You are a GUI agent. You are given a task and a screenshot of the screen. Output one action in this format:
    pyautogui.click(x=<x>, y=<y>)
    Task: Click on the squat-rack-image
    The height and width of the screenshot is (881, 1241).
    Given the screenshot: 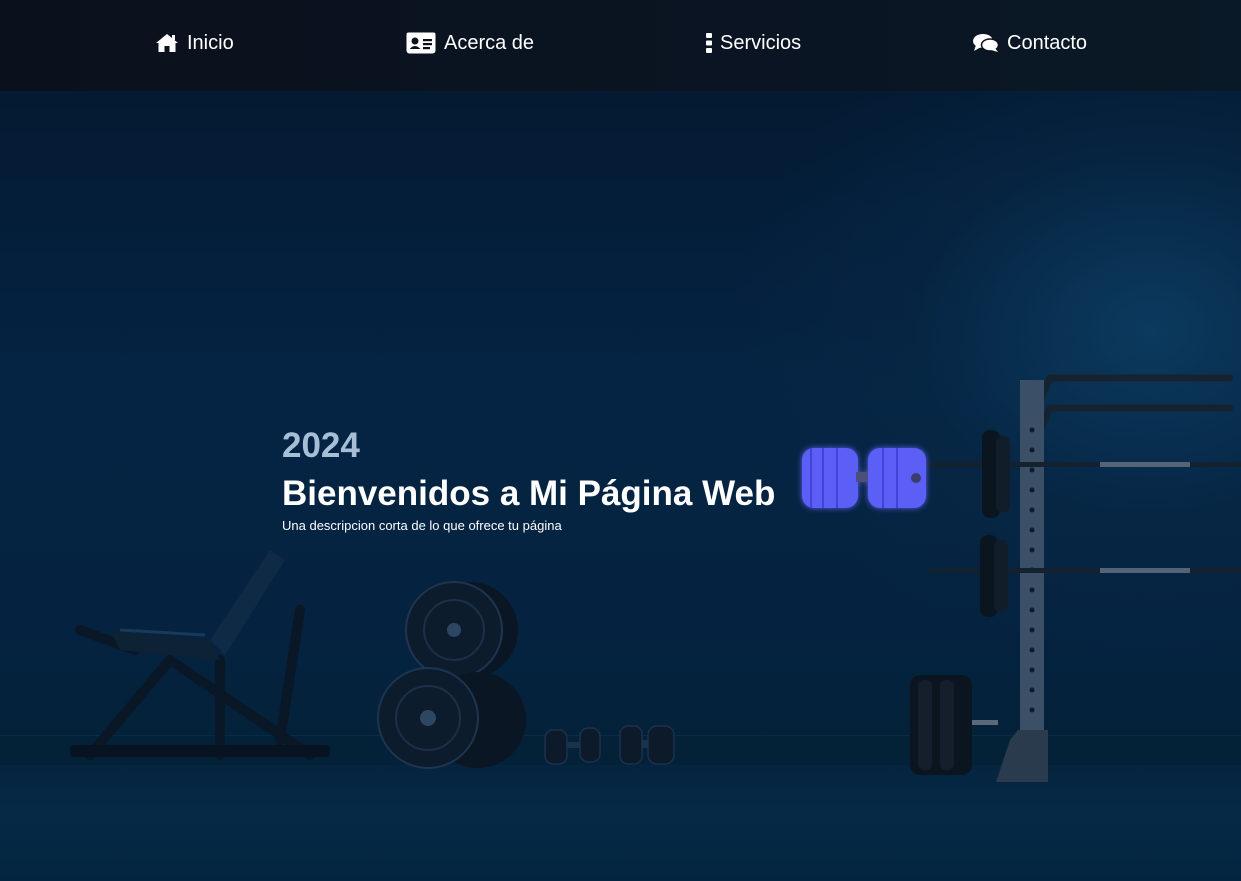 What is the action you would take?
    pyautogui.click(x=1075, y=578)
    